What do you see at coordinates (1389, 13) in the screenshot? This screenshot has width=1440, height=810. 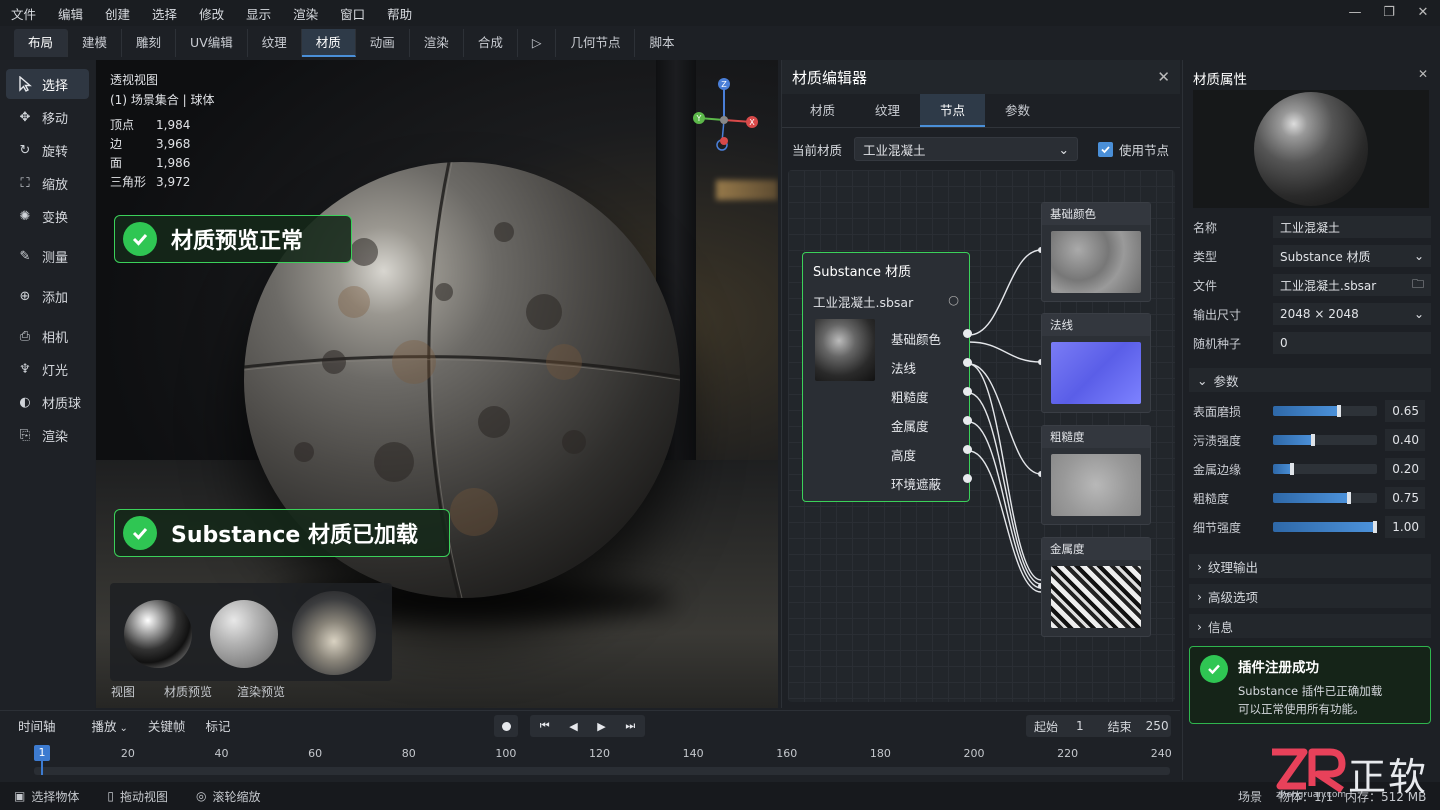 I see `maximize-icon: ❐` at bounding box center [1389, 13].